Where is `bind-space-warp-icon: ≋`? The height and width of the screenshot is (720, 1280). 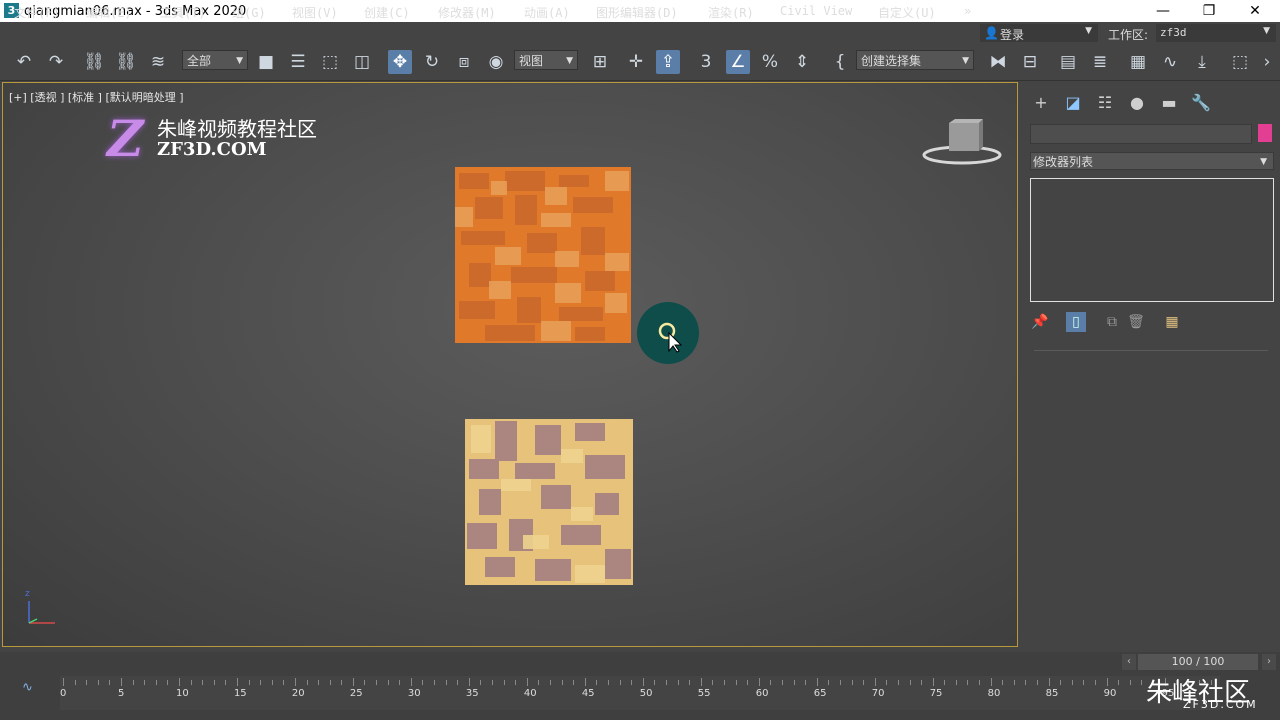 bind-space-warp-icon: ≋ is located at coordinates (158, 62).